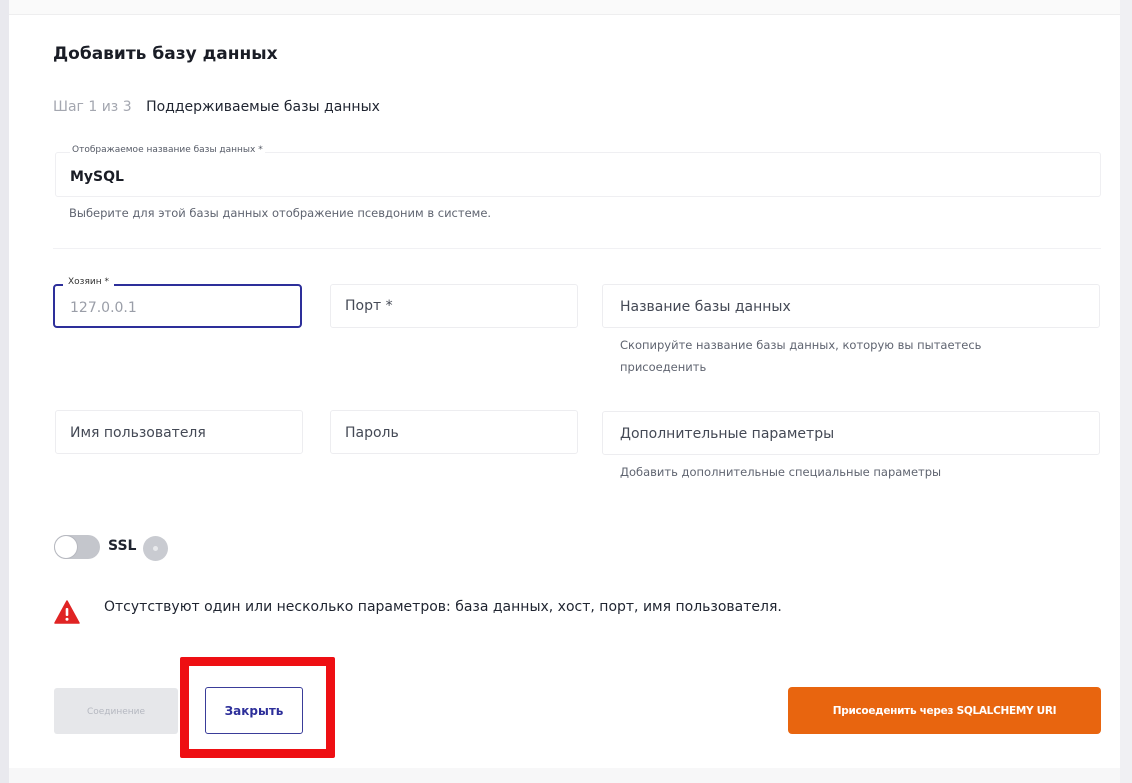 This screenshot has width=1132, height=783. Describe the element at coordinates (851, 306) in the screenshot. I see `database-name-field: Название базы данных` at that location.